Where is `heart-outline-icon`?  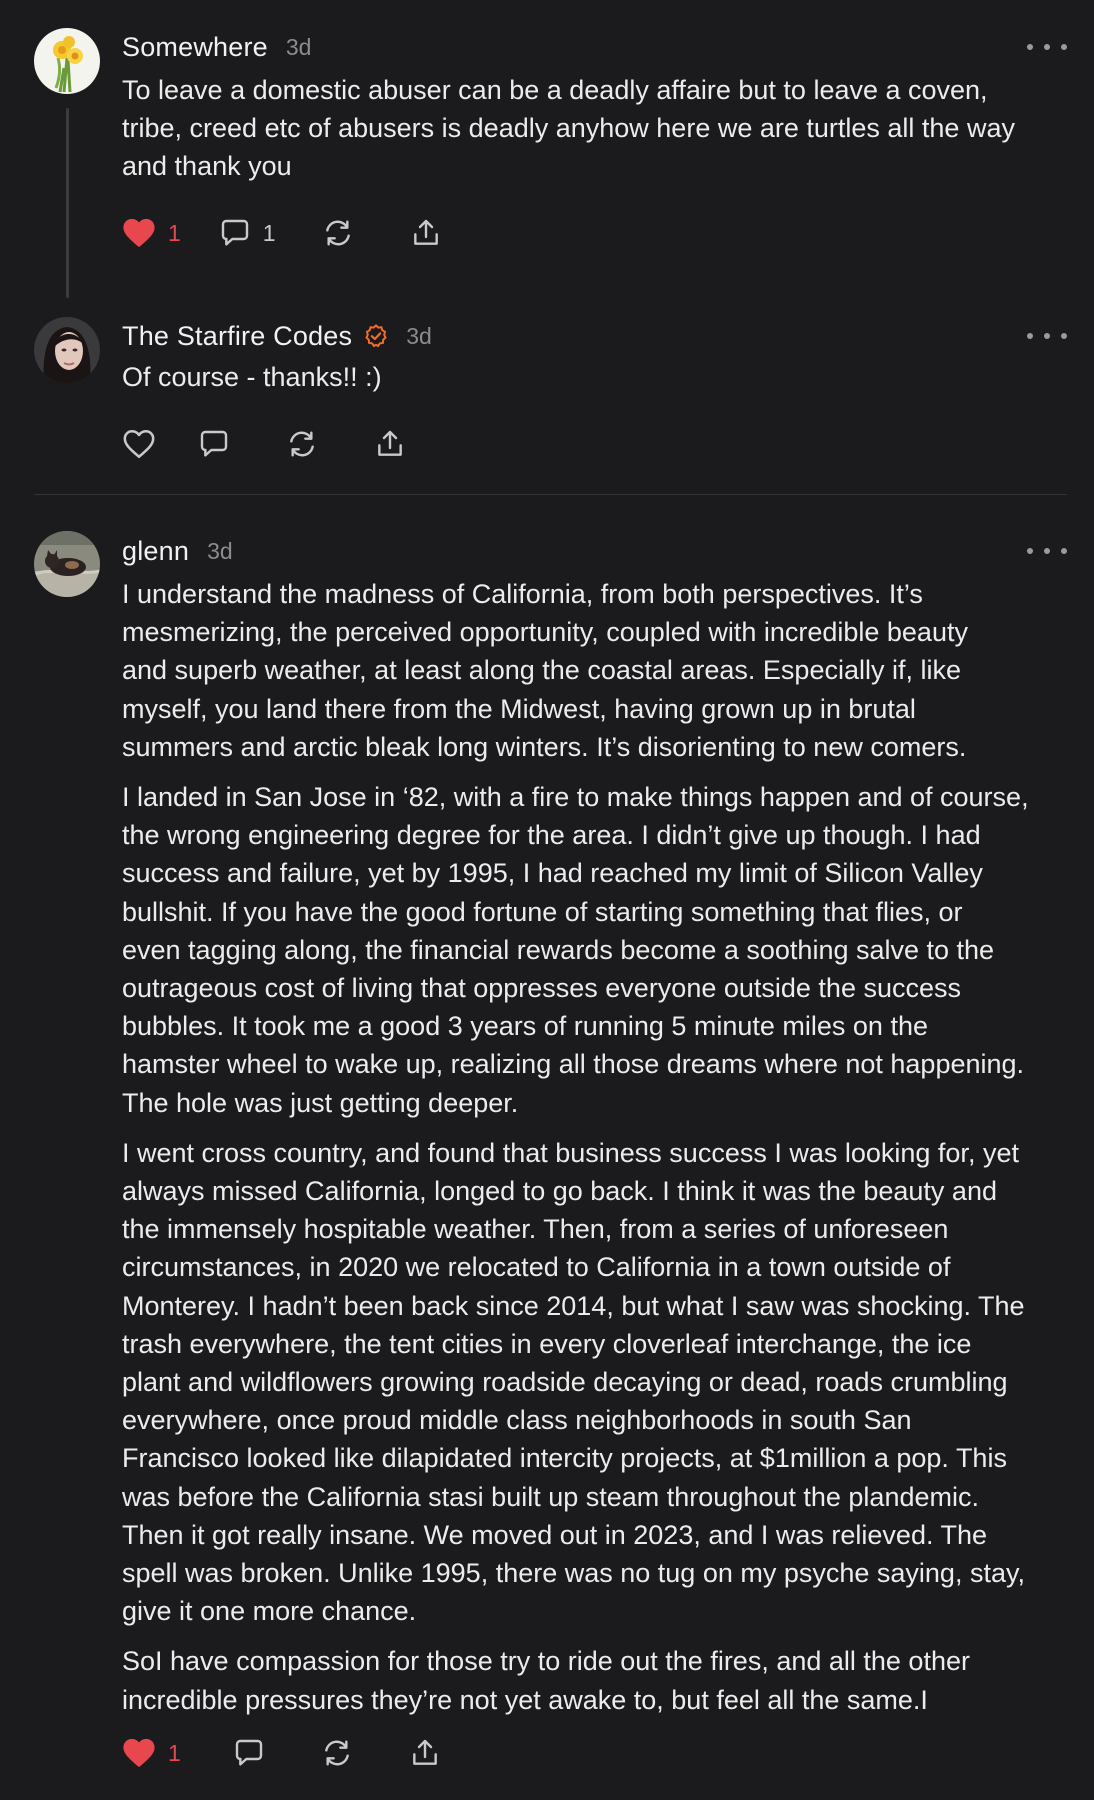
heart-outline-icon is located at coordinates (139, 444).